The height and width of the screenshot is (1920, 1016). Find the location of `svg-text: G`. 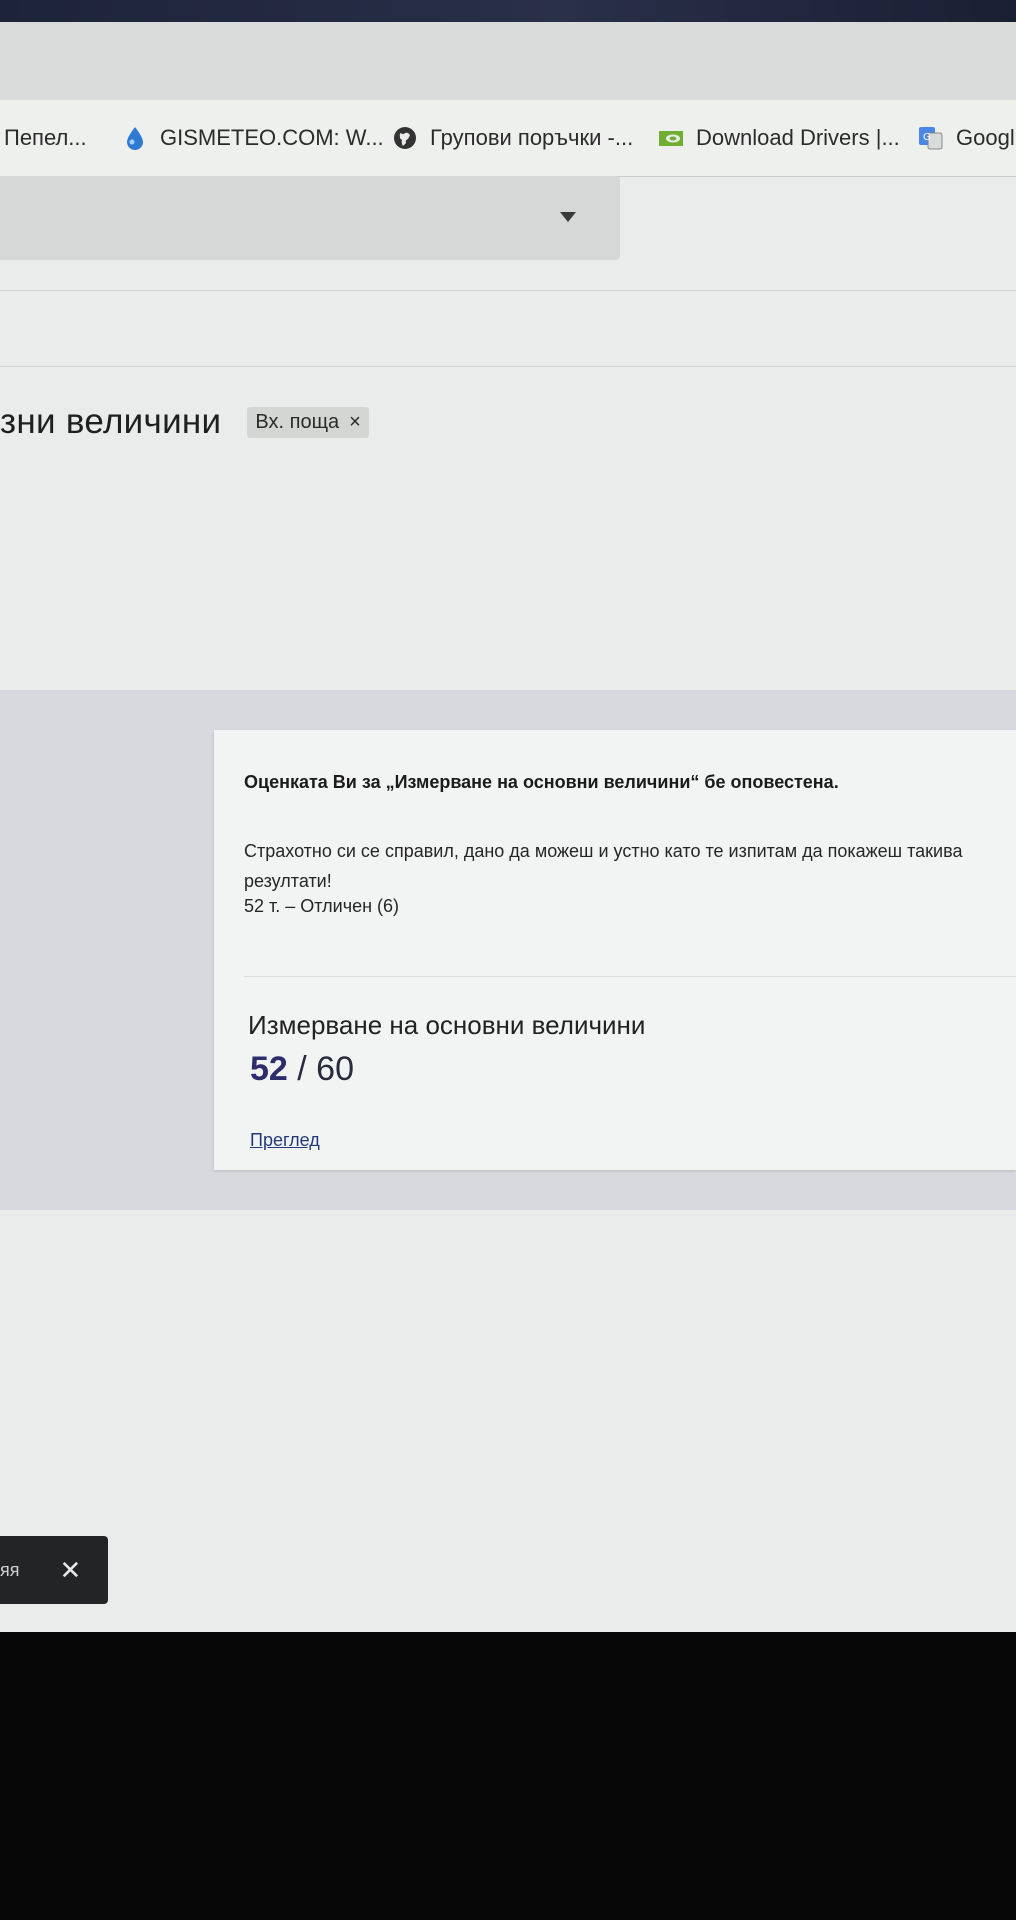

svg-text: G is located at coordinates (927, 137).